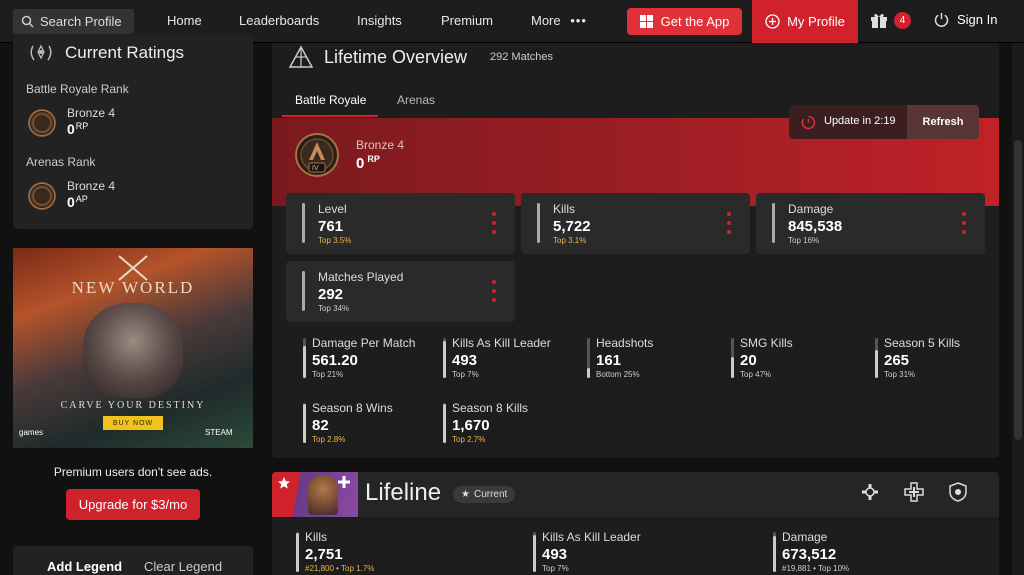 This screenshot has width=1024, height=575. Describe the element at coordinates (133, 287) in the screenshot. I see `ad-title: NEW WORLD` at that location.